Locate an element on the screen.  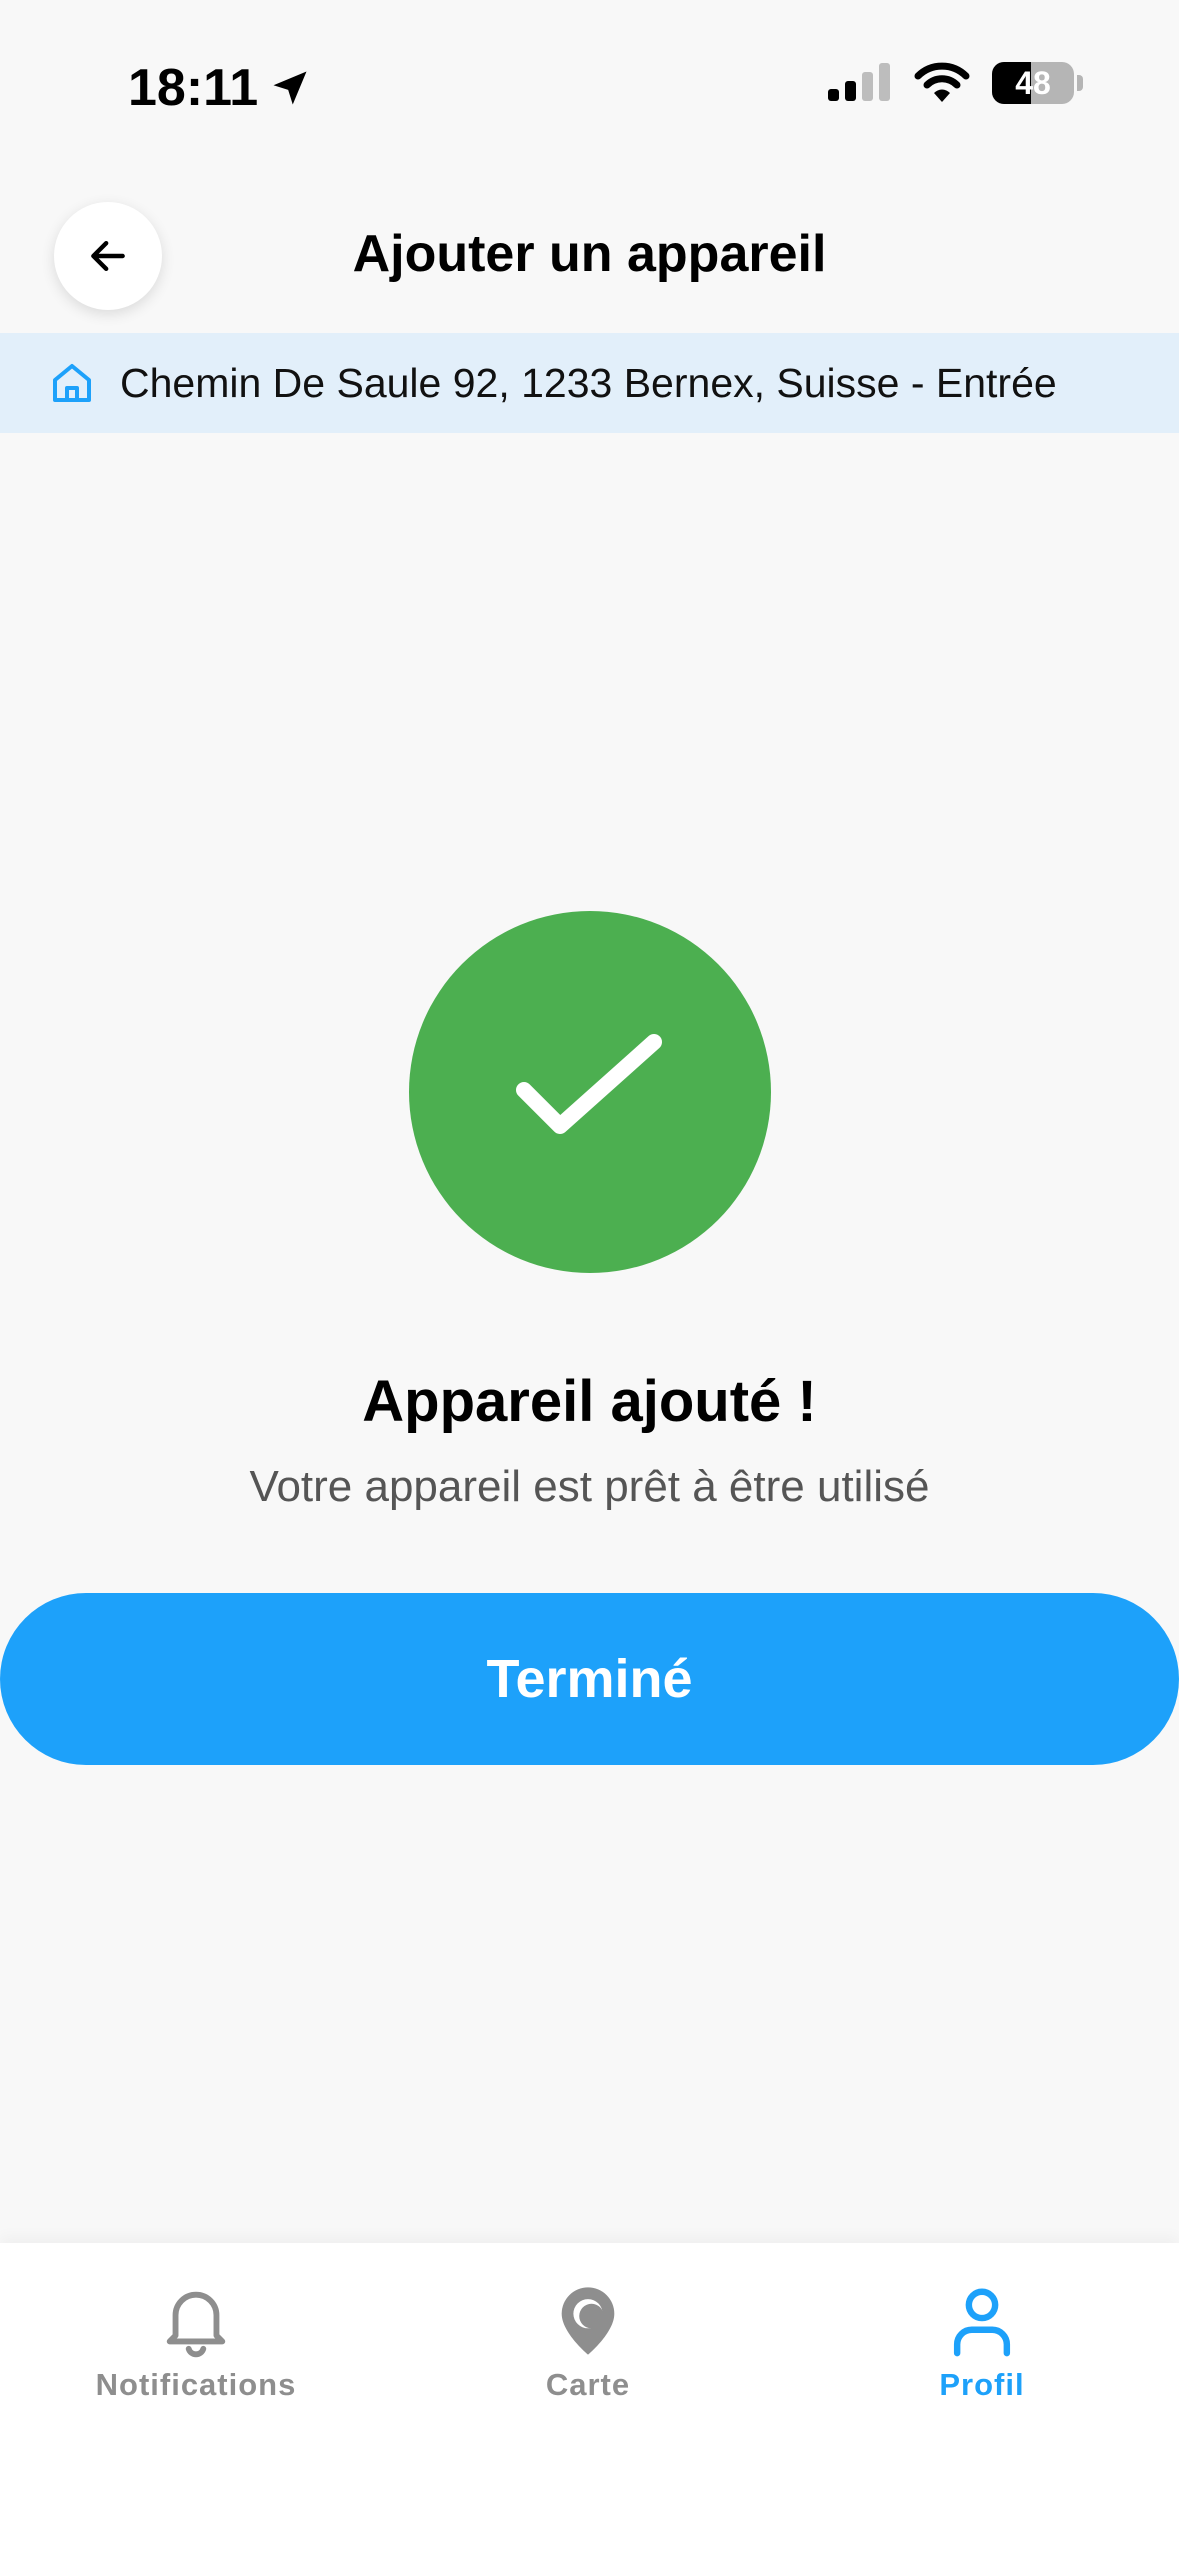
location-arrow-icon is located at coordinates (290, 88).